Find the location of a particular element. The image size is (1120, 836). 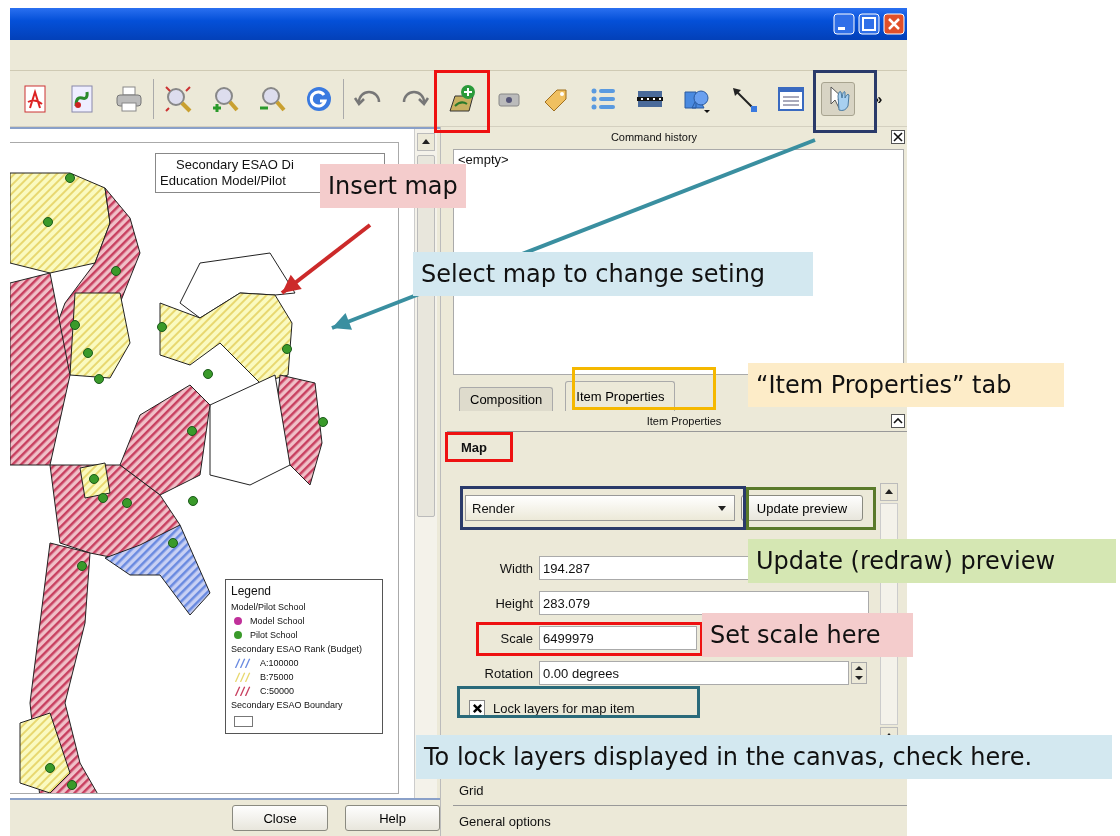

section-title: Grid is located at coordinates (471, 790).